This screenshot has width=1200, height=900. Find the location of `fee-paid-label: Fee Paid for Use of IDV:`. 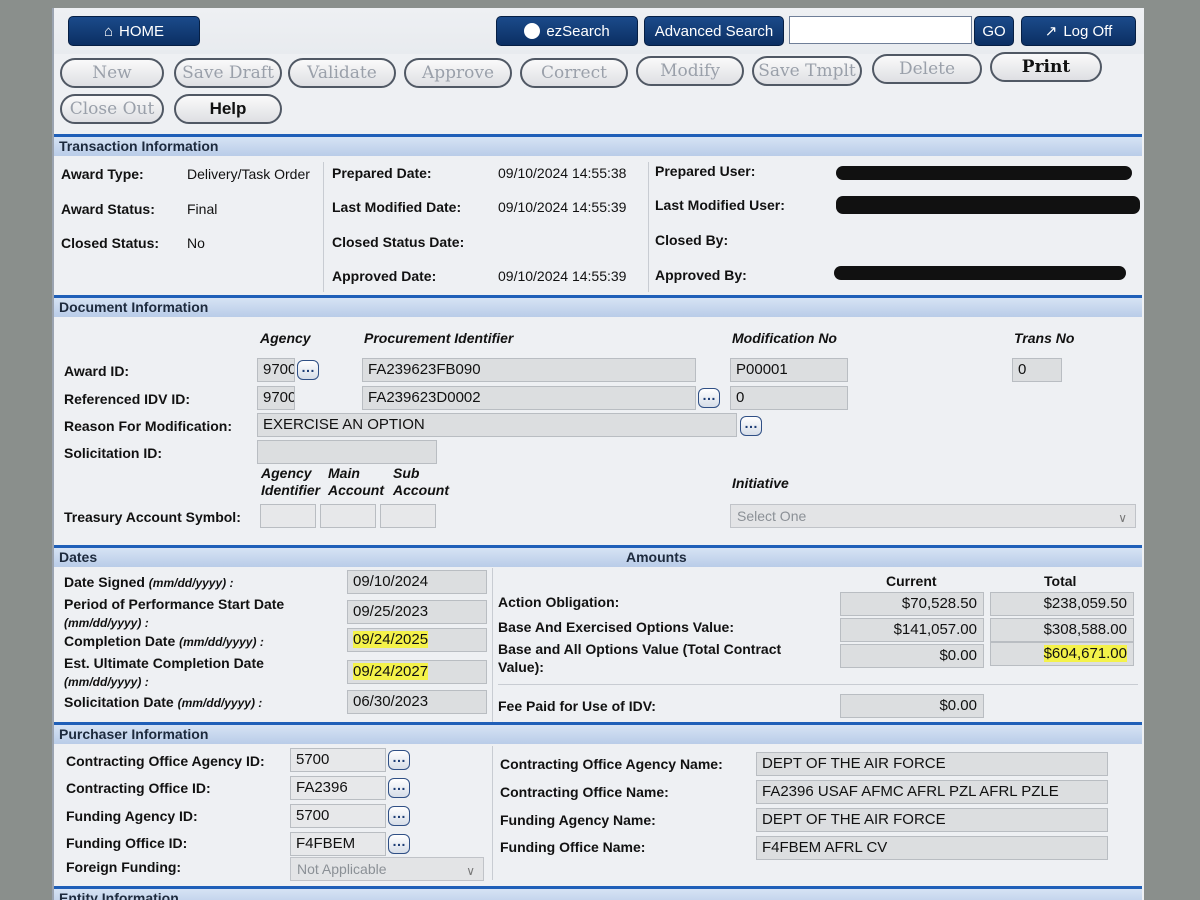

fee-paid-label: Fee Paid for Use of IDV: is located at coordinates (577, 706).